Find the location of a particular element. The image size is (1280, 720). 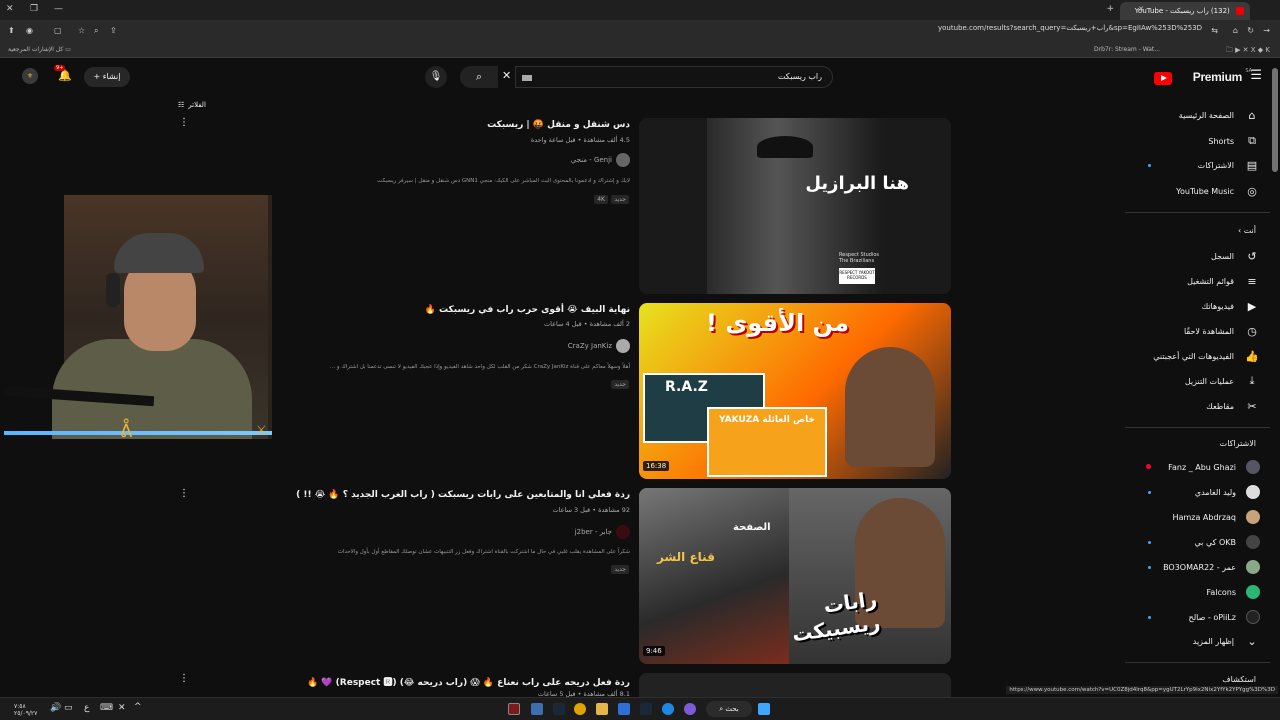

share-icon: ⇪ is located at coordinates (113, 30).